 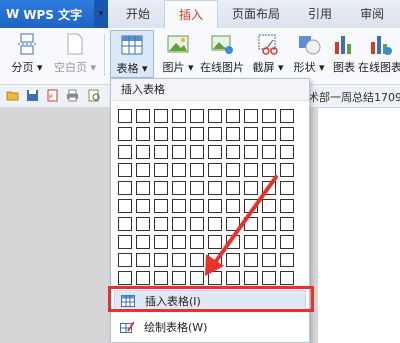 What do you see at coordinates (72, 95) in the screenshot?
I see `print-icon` at bounding box center [72, 95].